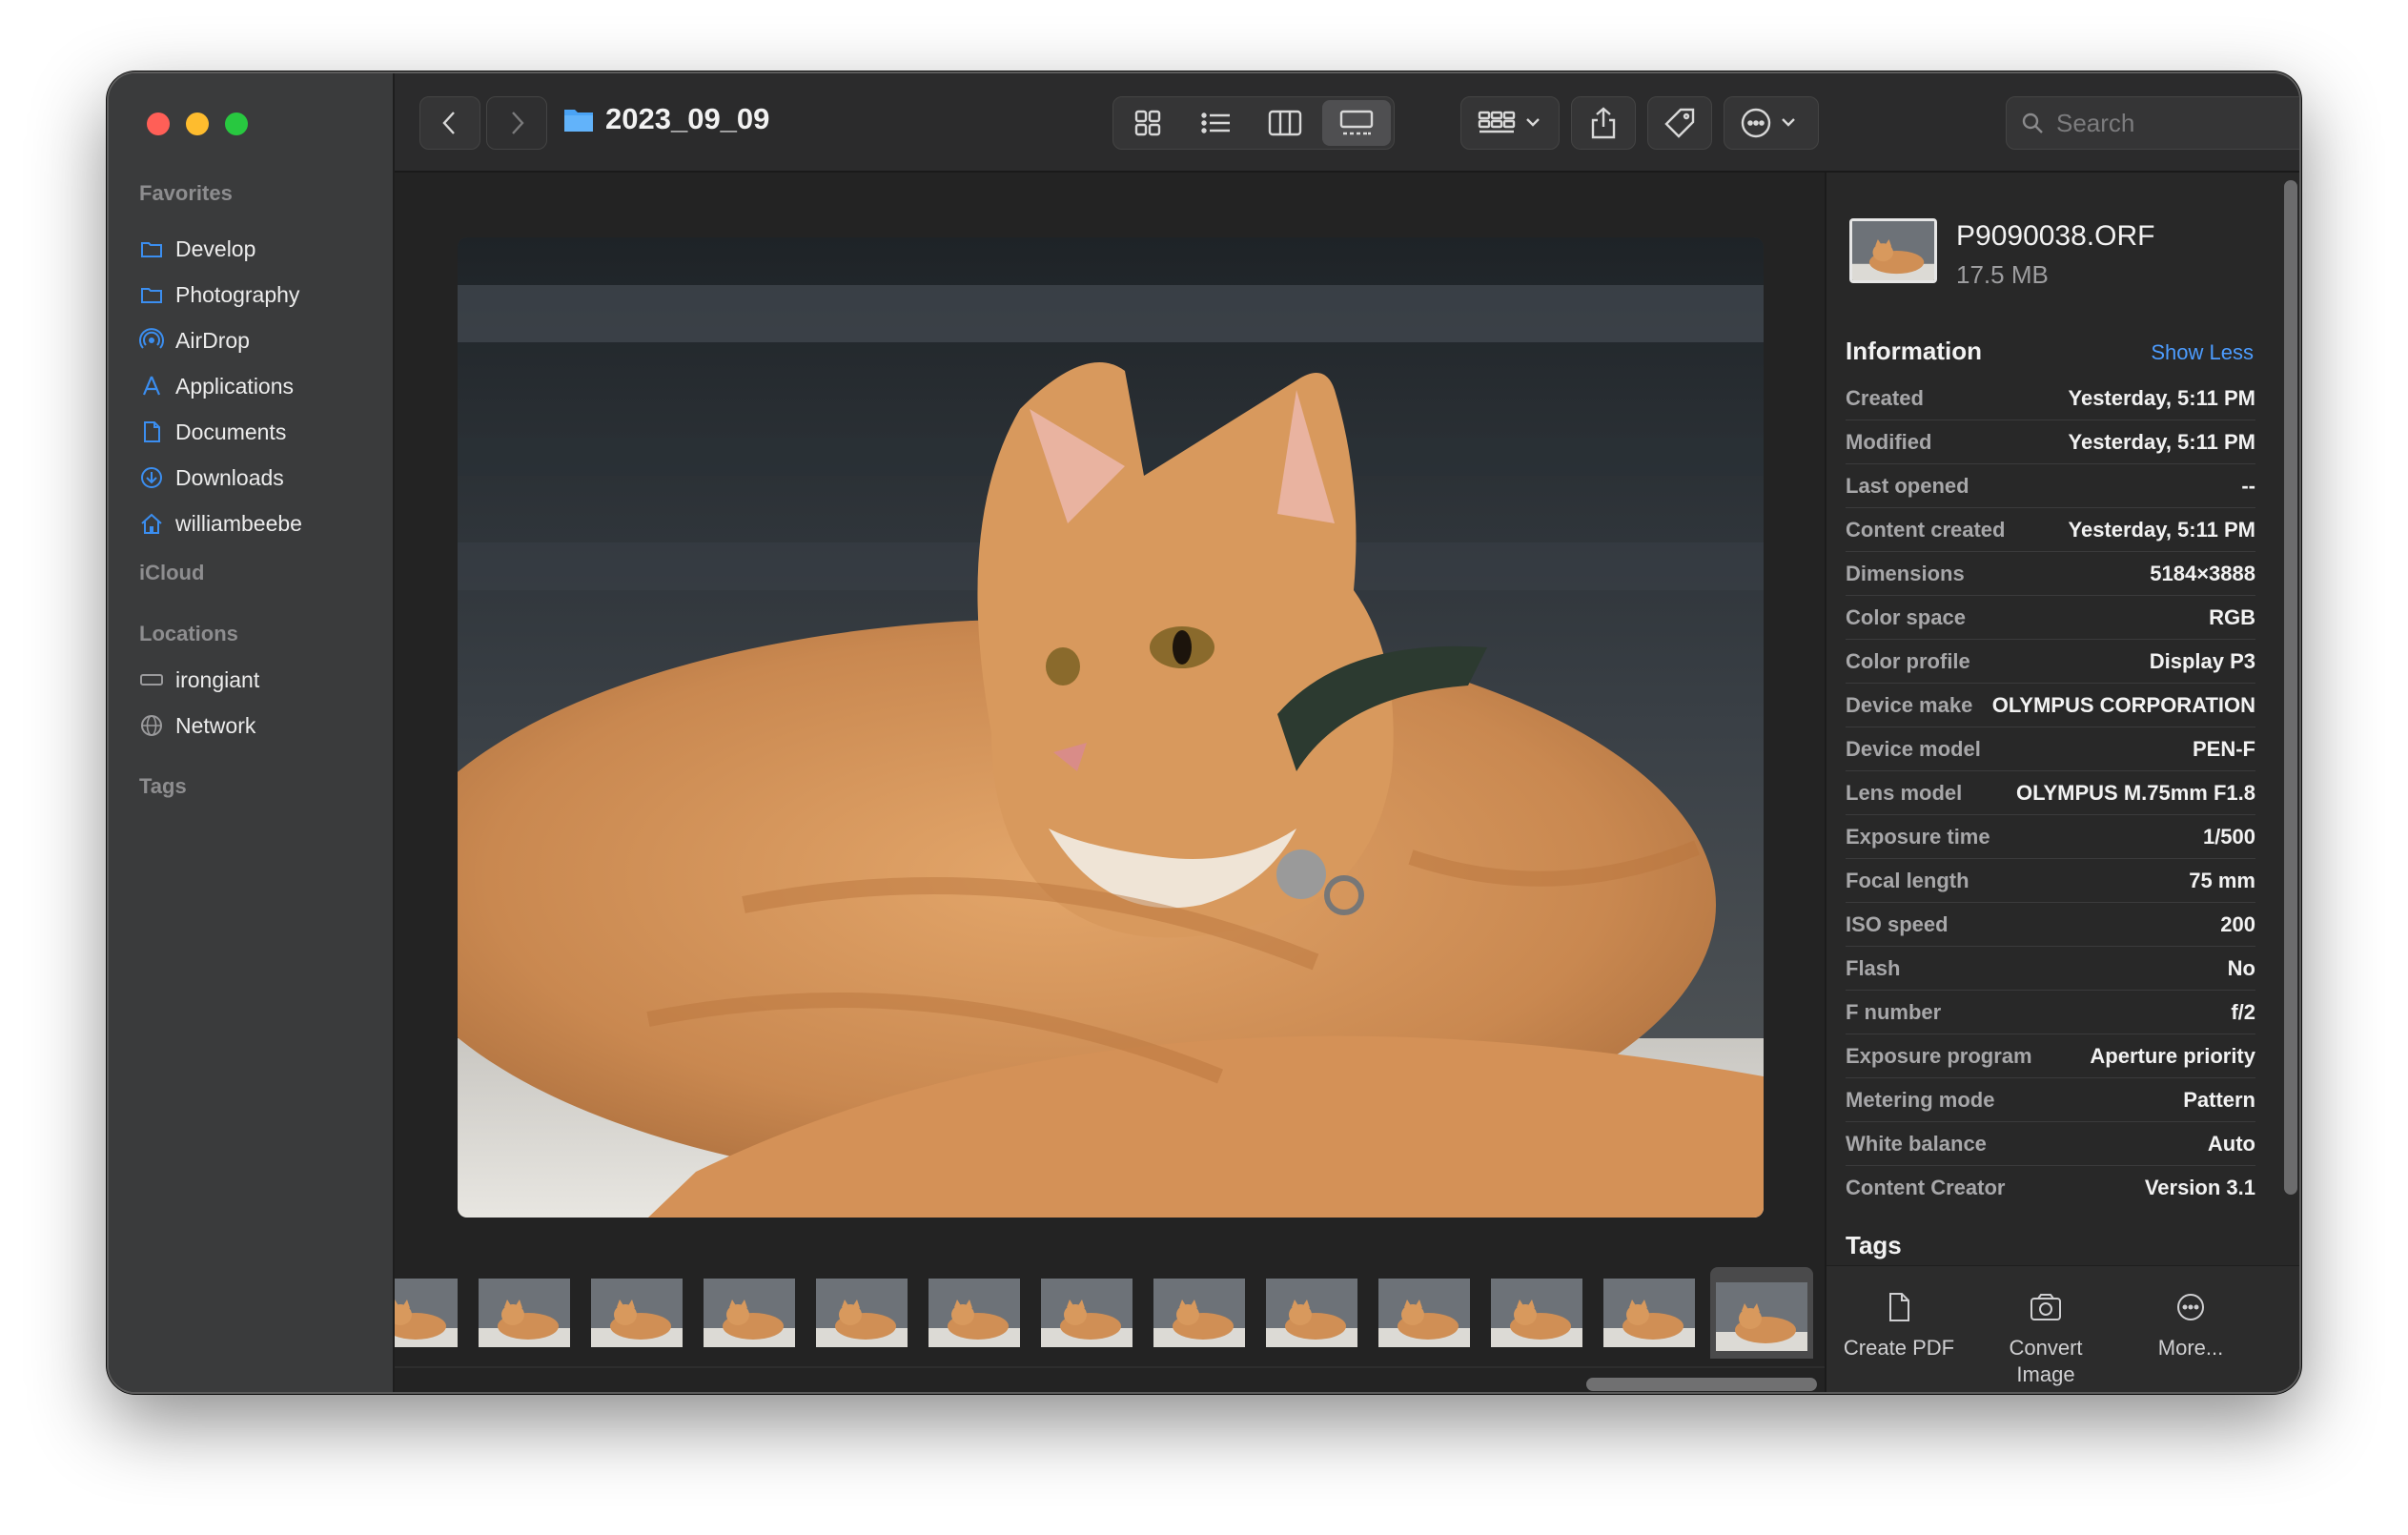 The width and height of the screenshot is (2408, 1535). I want to click on metadata-value: Aperture priority, so click(2172, 1055).